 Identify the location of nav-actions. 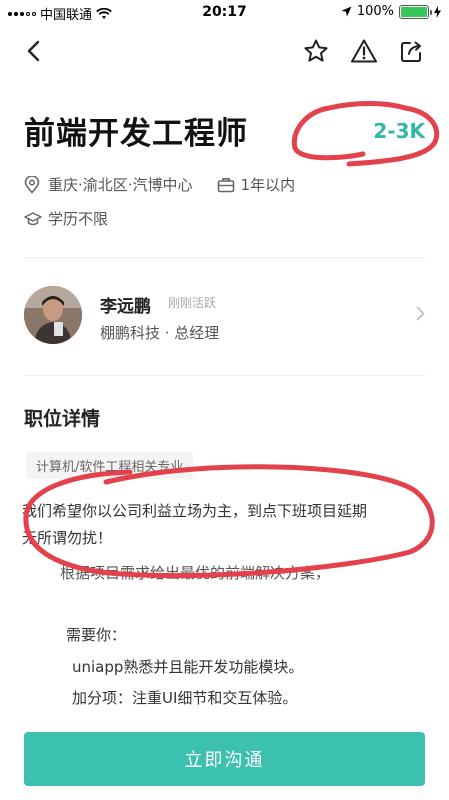
(364, 51).